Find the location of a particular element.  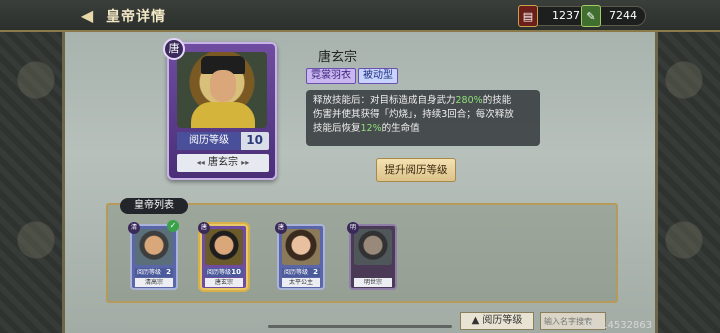

check-icon: ✓ is located at coordinates (173, 226).